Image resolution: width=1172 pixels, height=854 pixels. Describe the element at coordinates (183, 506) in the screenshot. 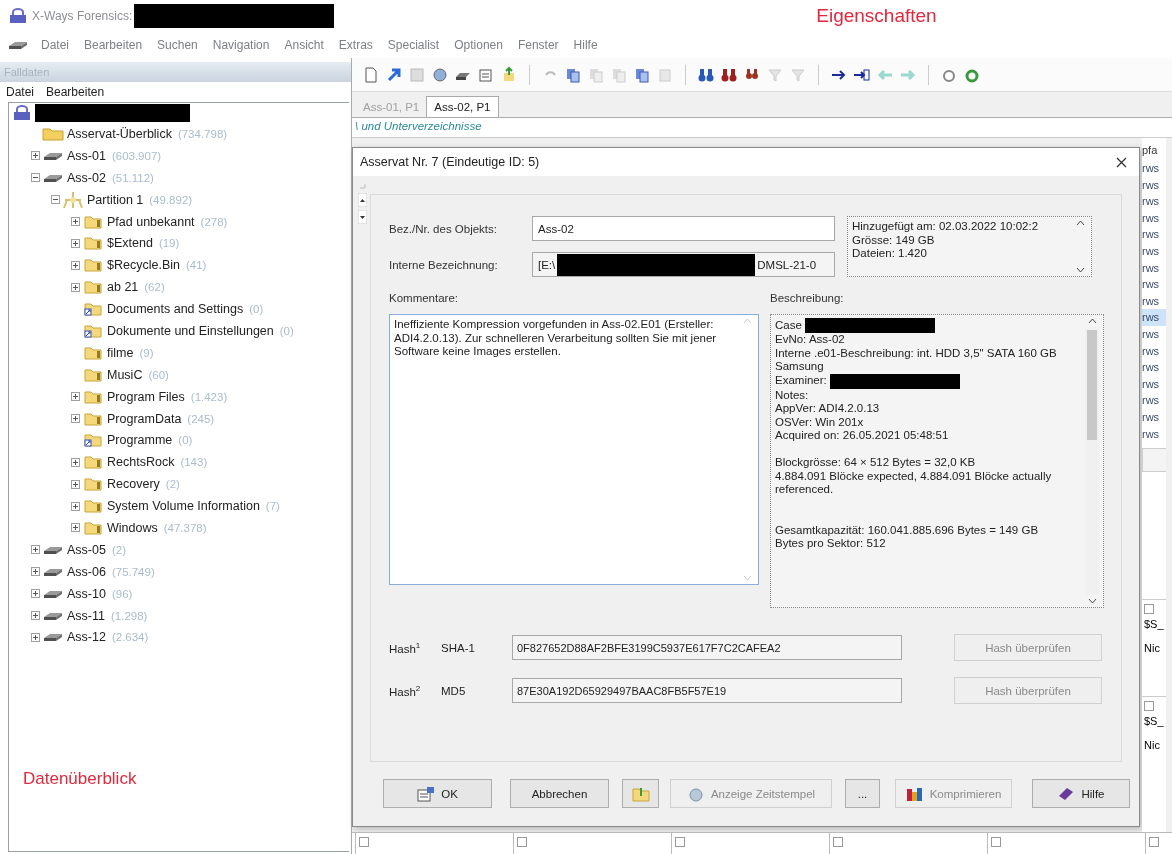

I see `tree-item: System Volume Information` at that location.